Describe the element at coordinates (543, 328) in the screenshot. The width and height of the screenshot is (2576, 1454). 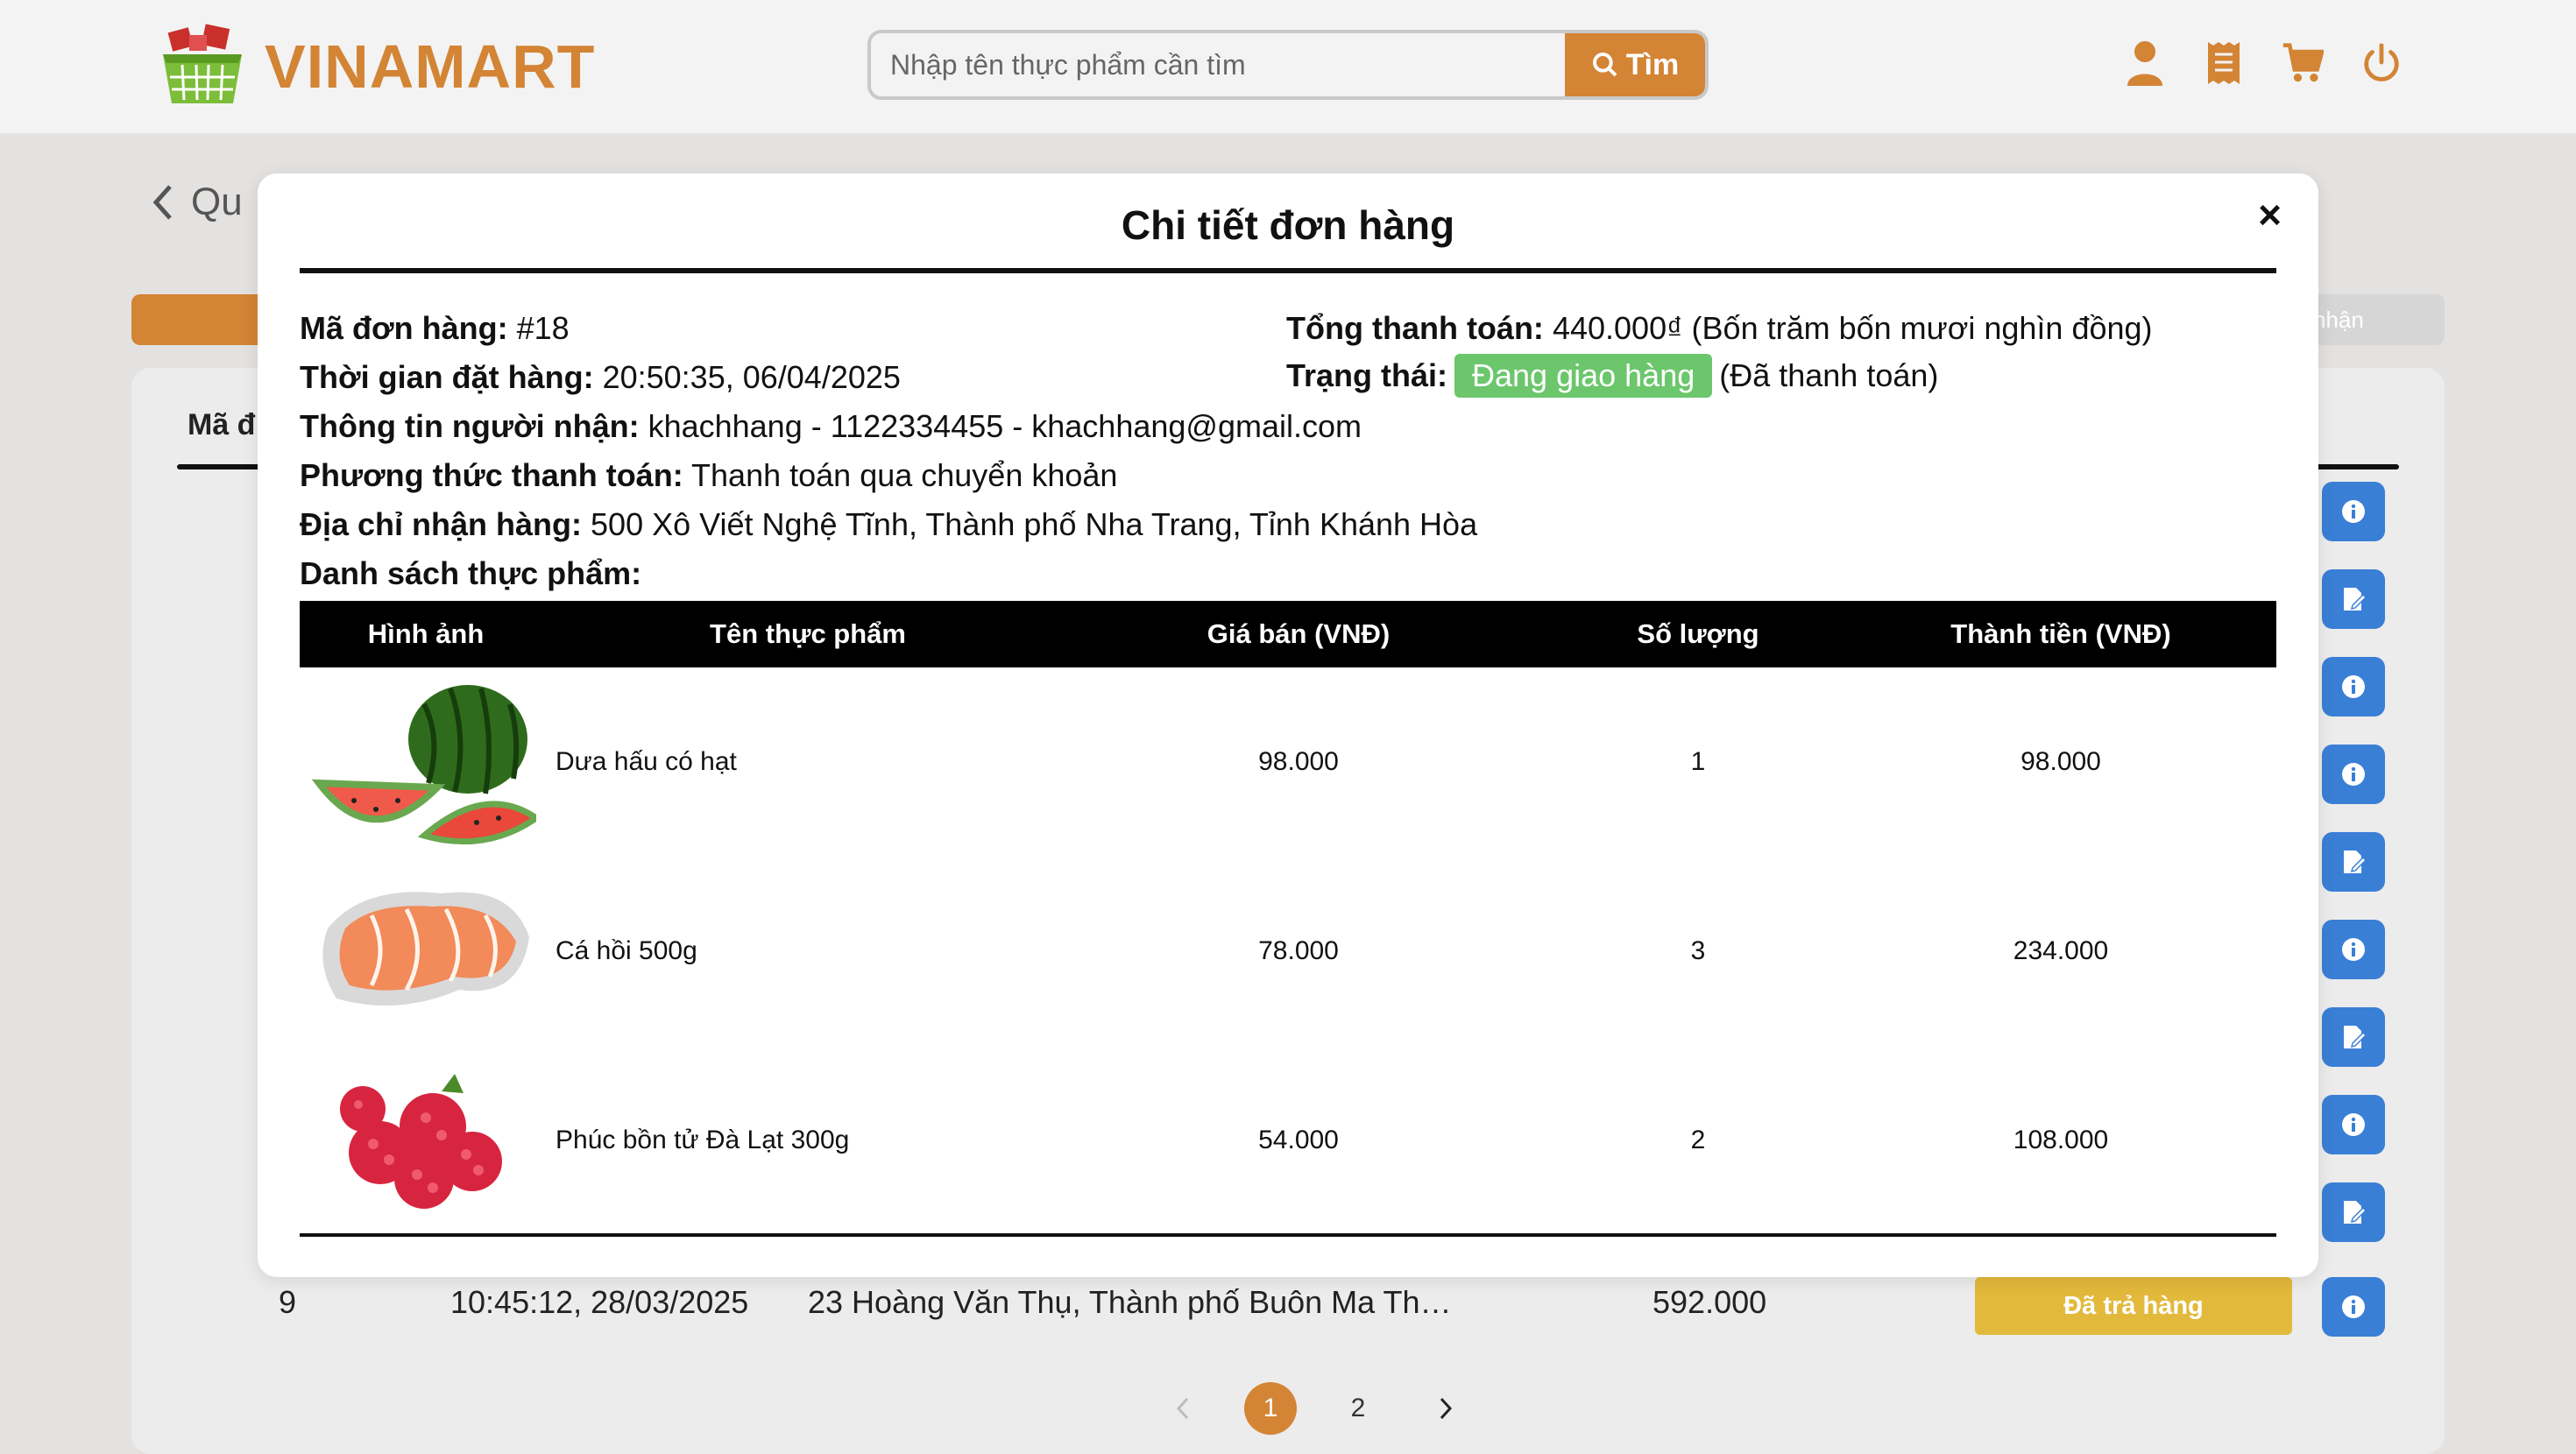
I see `order-id: #18` at that location.